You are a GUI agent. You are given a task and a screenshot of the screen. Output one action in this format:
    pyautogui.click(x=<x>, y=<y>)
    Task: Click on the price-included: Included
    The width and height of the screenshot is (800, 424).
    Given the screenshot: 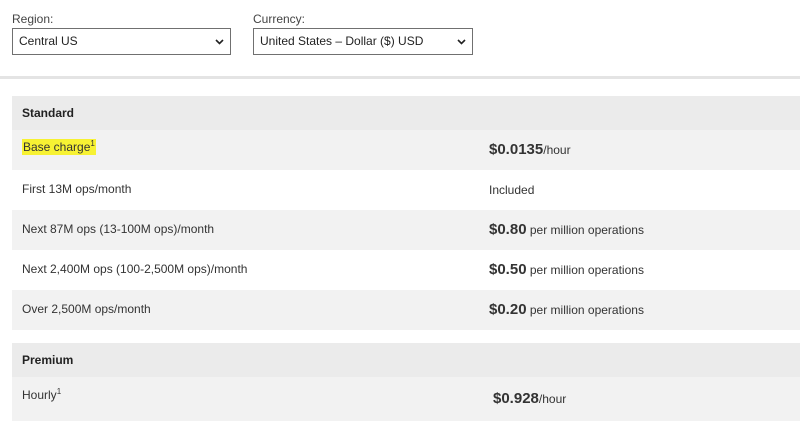 What is the action you would take?
    pyautogui.click(x=512, y=190)
    